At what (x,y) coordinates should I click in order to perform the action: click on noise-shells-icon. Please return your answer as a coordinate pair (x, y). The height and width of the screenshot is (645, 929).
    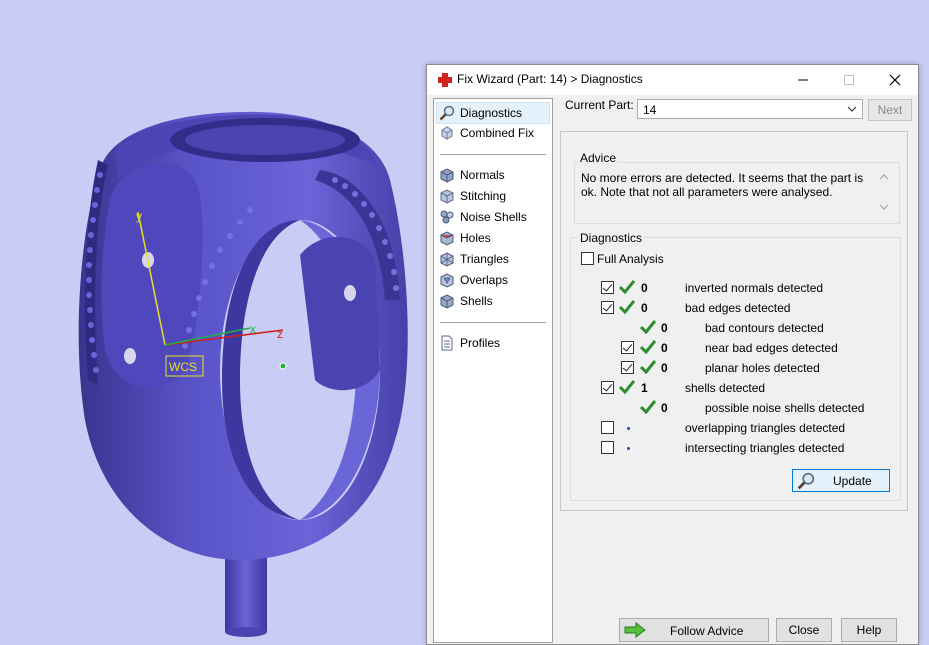
    Looking at the image, I should click on (447, 217).